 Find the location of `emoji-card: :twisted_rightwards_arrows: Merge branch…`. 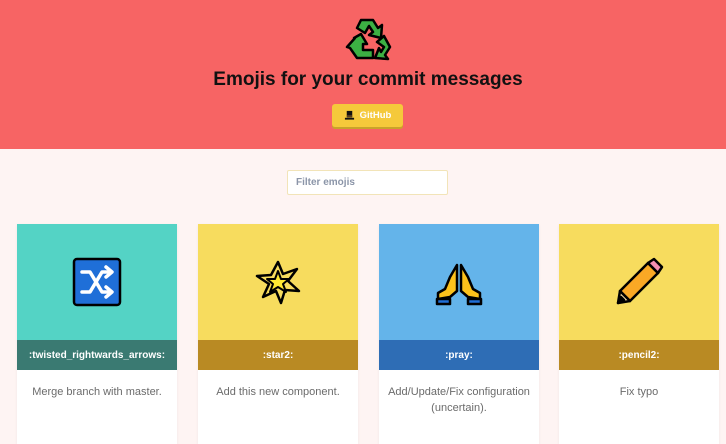

emoji-card: :twisted_rightwards_arrows: Merge branch… is located at coordinates (97, 334).